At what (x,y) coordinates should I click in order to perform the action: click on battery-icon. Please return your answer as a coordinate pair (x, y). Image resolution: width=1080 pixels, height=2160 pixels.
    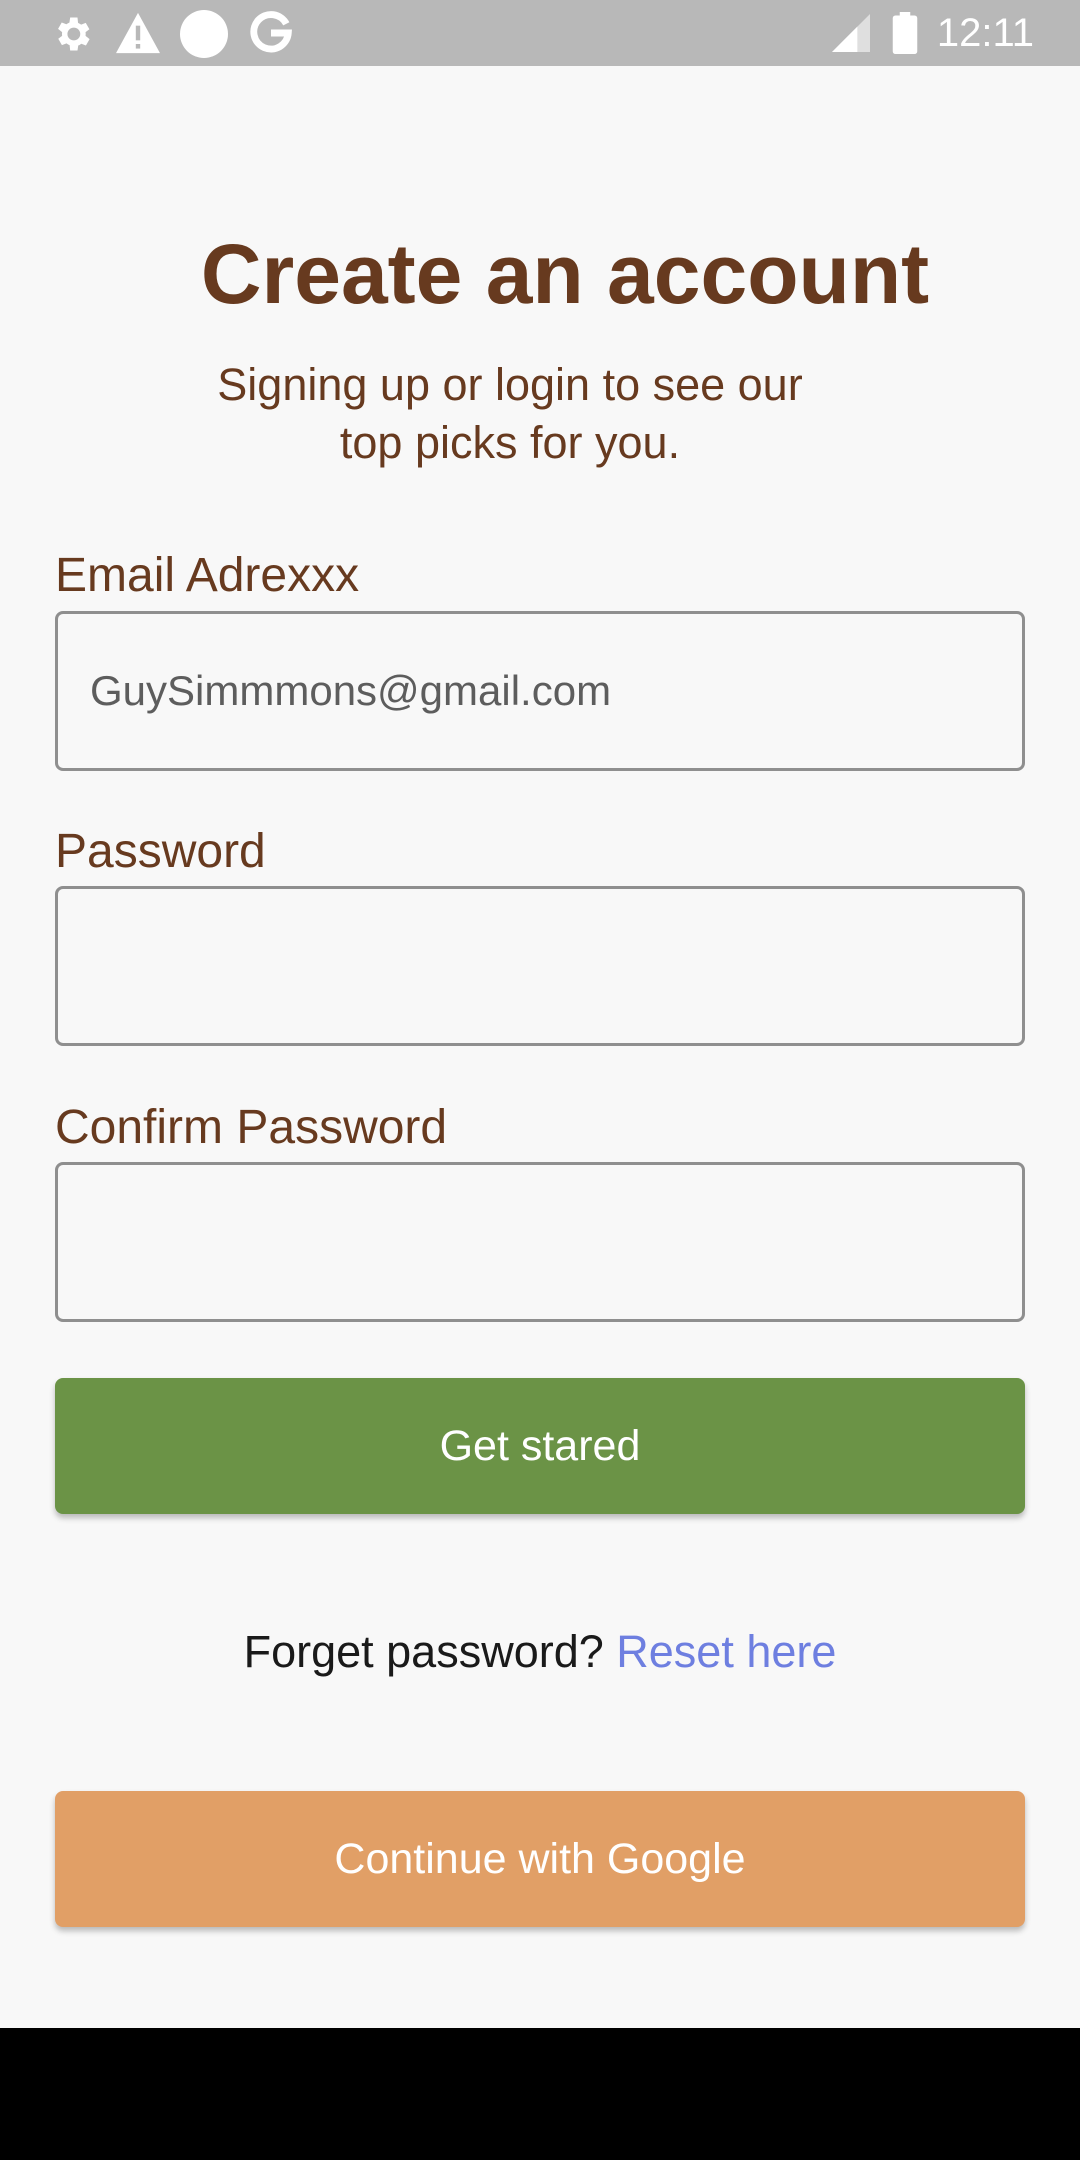
    Looking at the image, I should click on (905, 33).